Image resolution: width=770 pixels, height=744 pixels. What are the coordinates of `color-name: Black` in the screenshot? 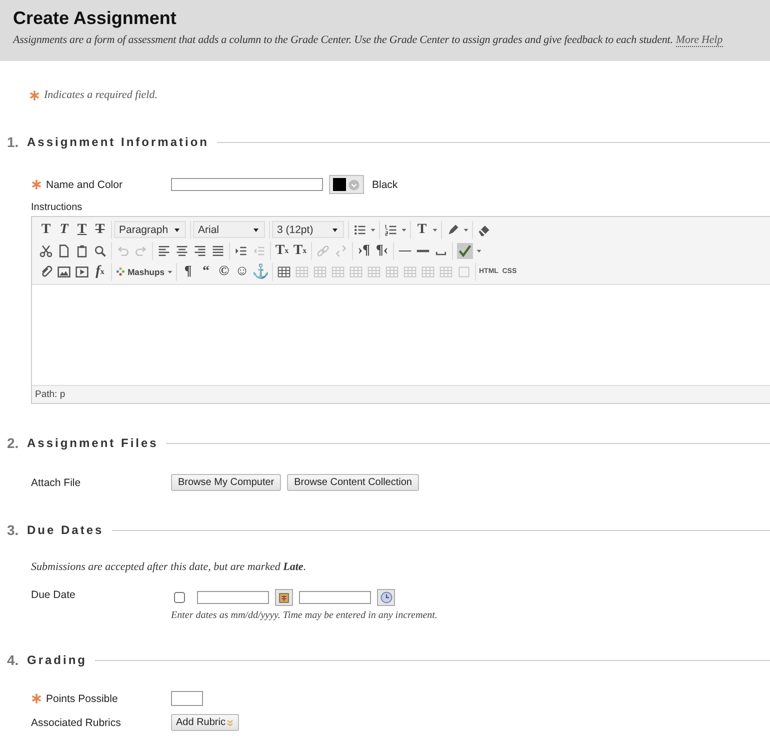 It's located at (385, 184).